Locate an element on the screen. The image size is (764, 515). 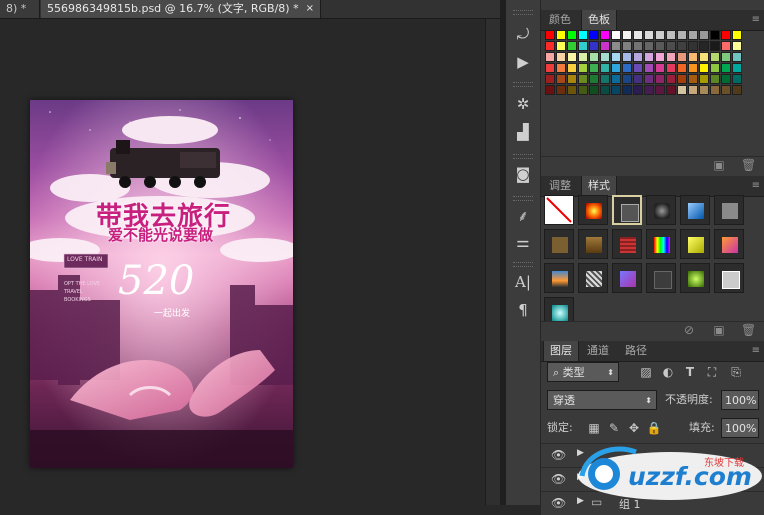
tab-swatches: 色板 is located at coordinates (599, 20).